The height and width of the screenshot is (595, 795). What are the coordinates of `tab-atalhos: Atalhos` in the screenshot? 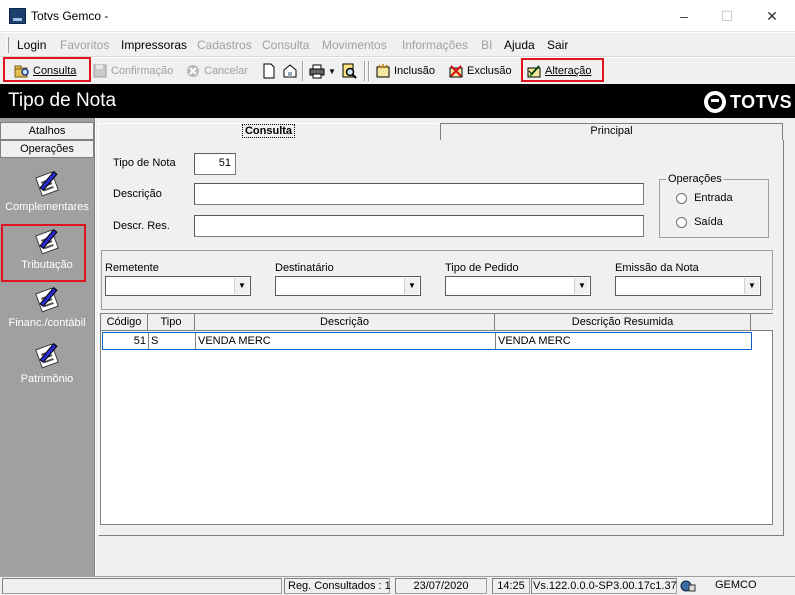 It's located at (47, 131).